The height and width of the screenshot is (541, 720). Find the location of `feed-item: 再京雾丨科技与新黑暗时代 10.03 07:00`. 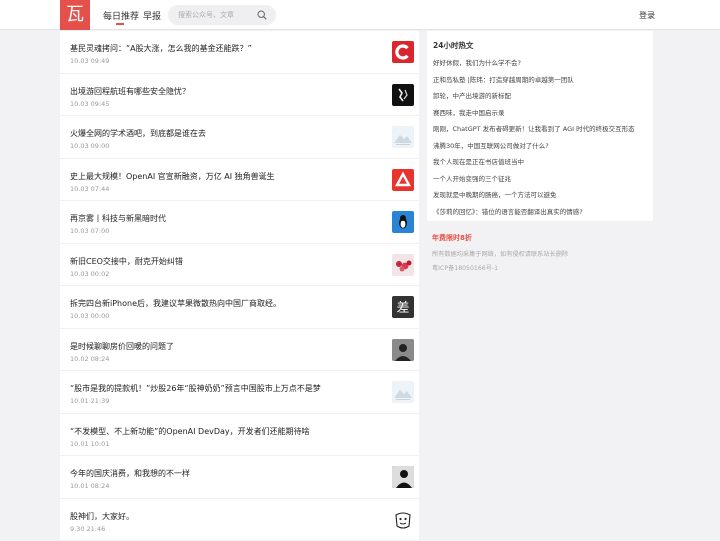

feed-item: 再京雾丨科技与新黑暗时代 10.03 07:00 is located at coordinates (239, 222).